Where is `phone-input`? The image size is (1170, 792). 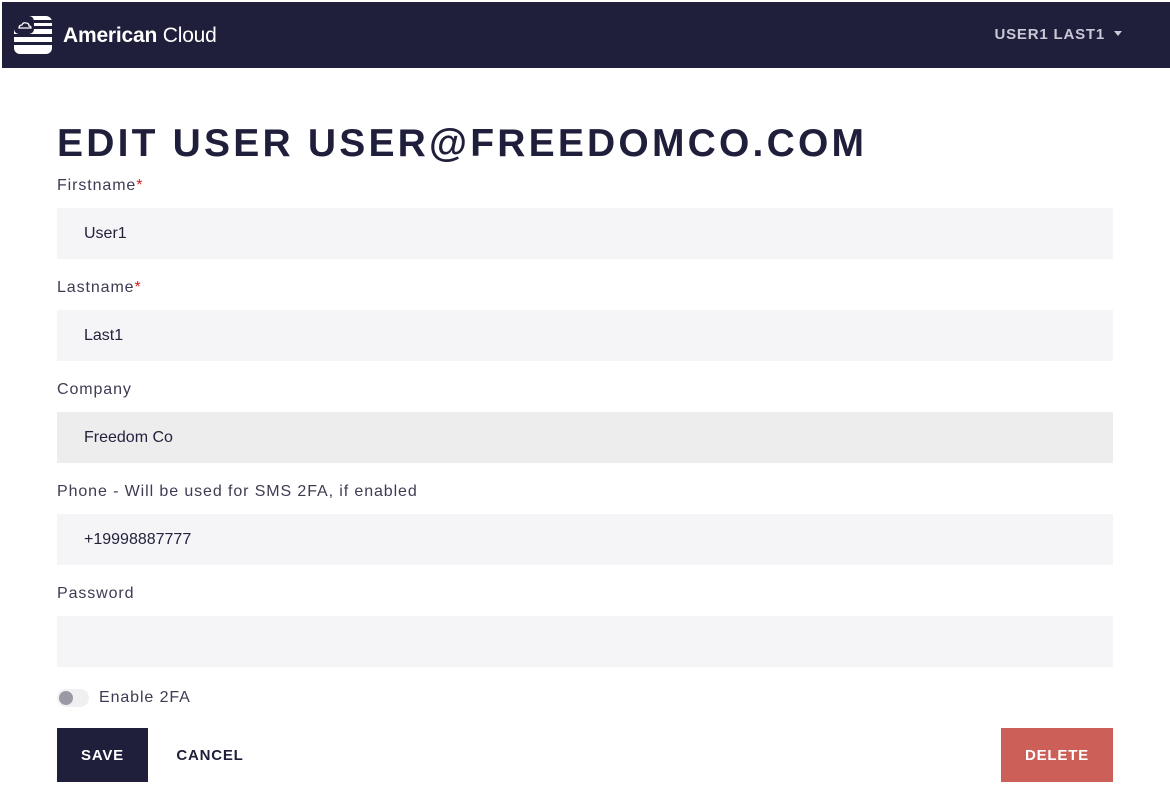 phone-input is located at coordinates (585, 539).